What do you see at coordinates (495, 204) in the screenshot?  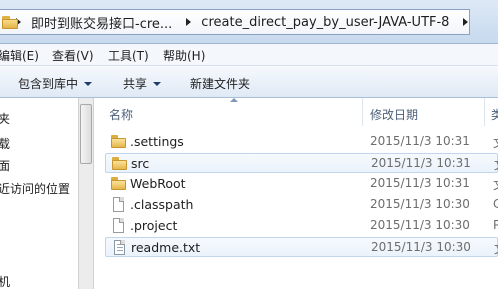 I see `file-type: C` at bounding box center [495, 204].